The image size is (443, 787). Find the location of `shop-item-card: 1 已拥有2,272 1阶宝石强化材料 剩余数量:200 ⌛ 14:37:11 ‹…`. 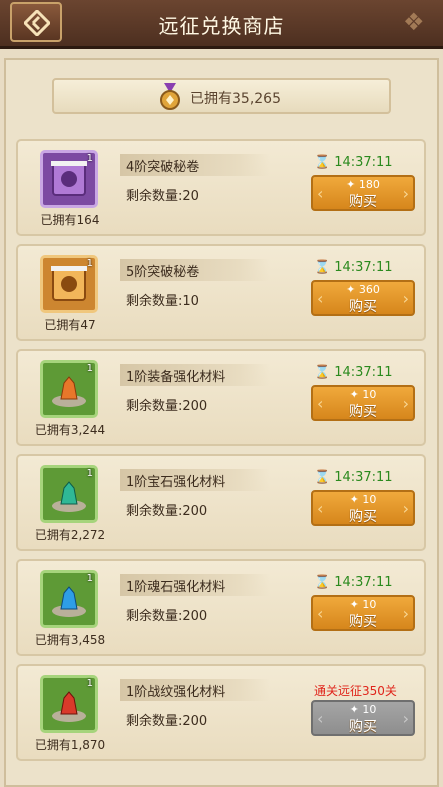

shop-item-card: 1 已拥有2,272 1阶宝石强化材料 剩余数量:200 ⌛ 14:37:11 ‹… is located at coordinates (221, 502).